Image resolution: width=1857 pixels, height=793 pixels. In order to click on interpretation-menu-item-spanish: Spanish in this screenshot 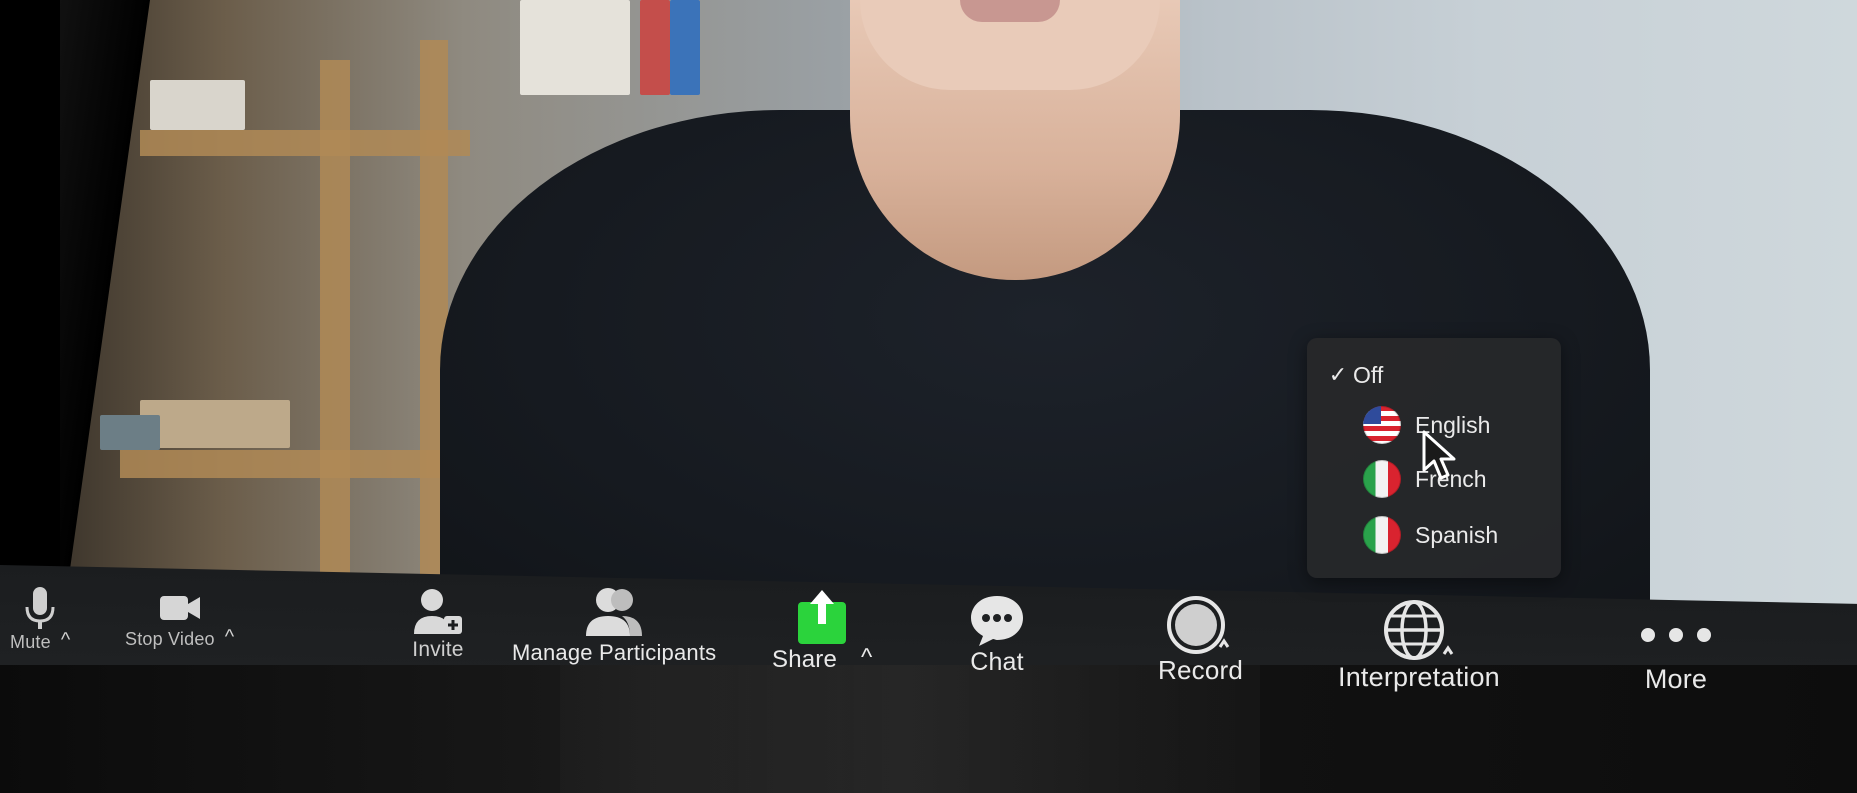, I will do `click(1434, 535)`.